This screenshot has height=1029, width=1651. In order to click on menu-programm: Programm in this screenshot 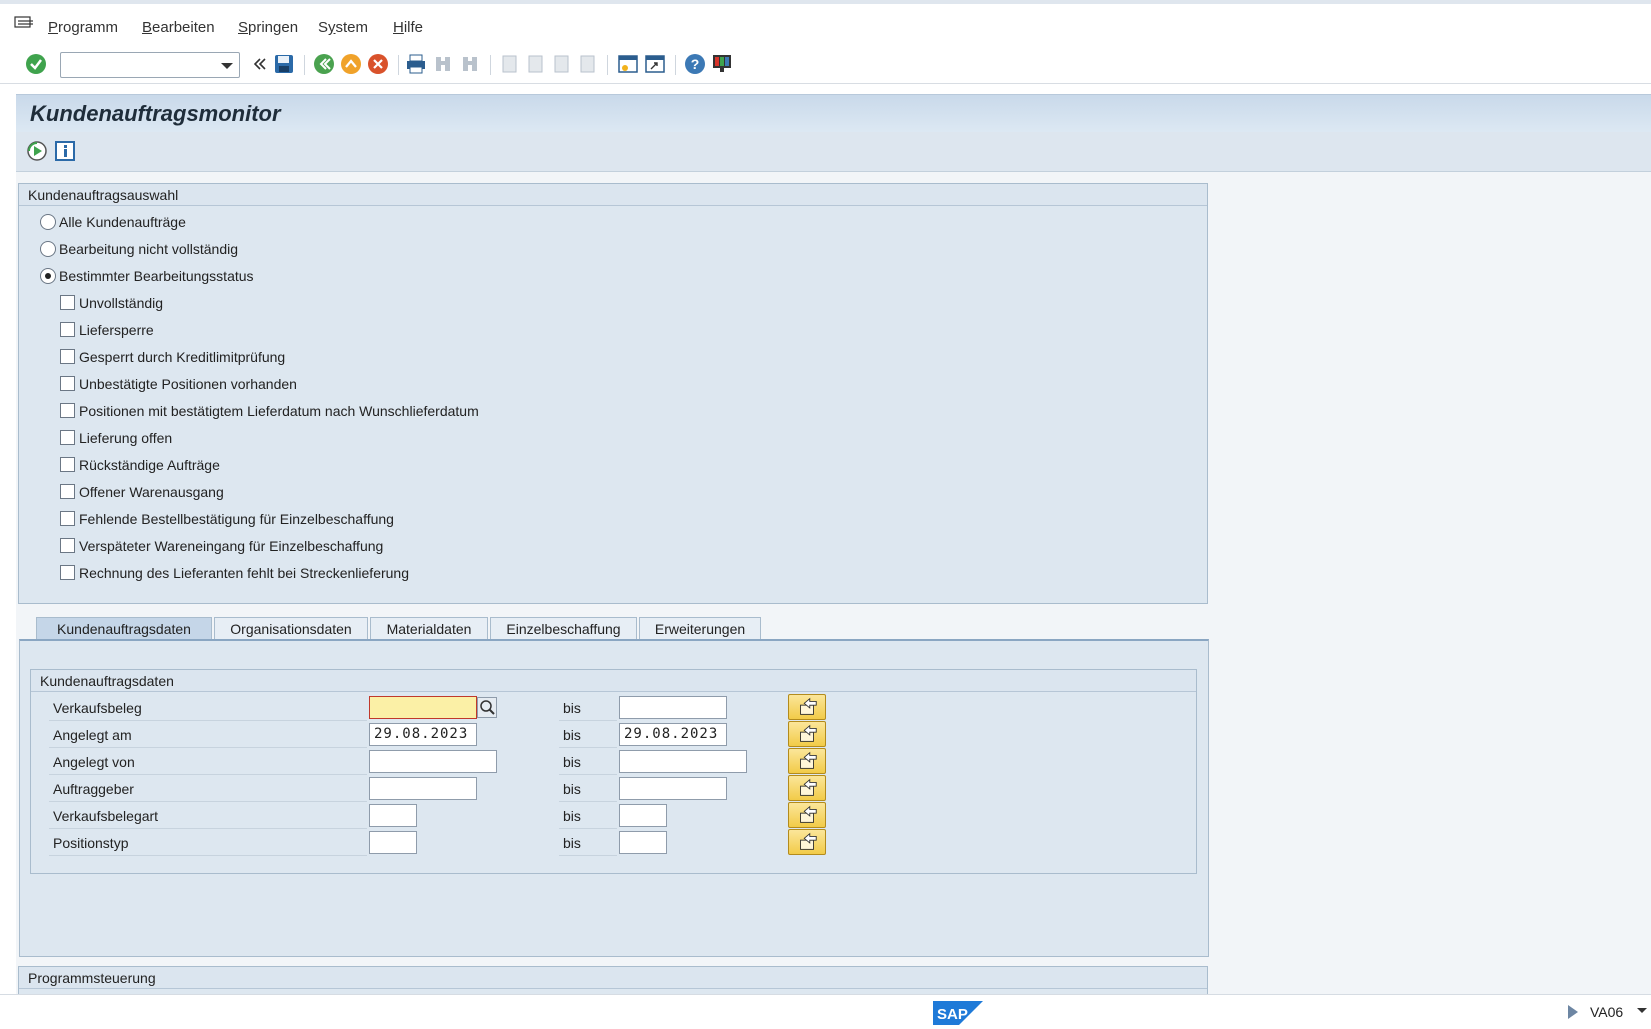, I will do `click(83, 27)`.